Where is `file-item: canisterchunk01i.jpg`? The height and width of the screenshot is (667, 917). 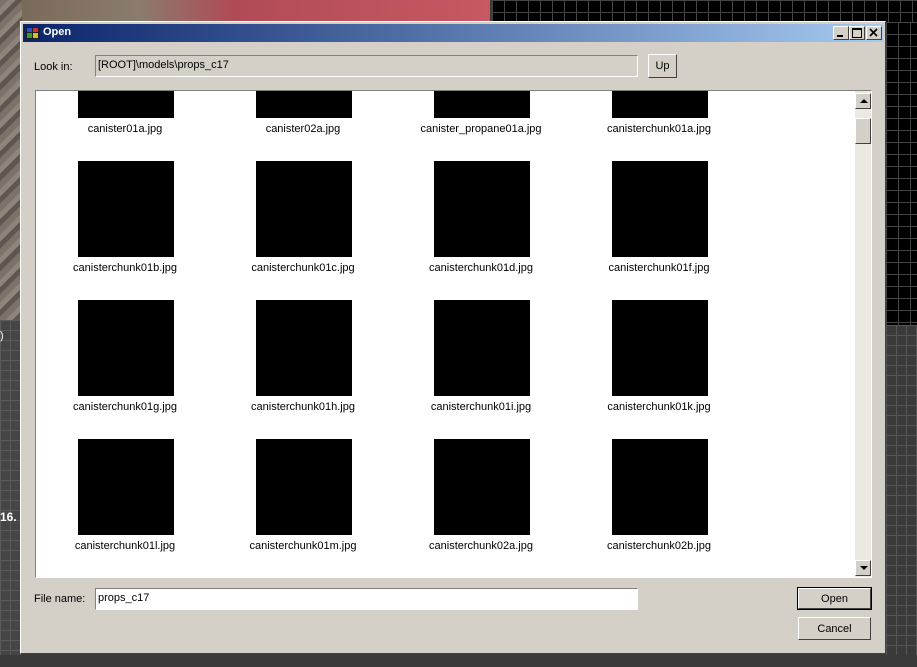
file-item: canisterchunk01i.jpg is located at coordinates (481, 369).